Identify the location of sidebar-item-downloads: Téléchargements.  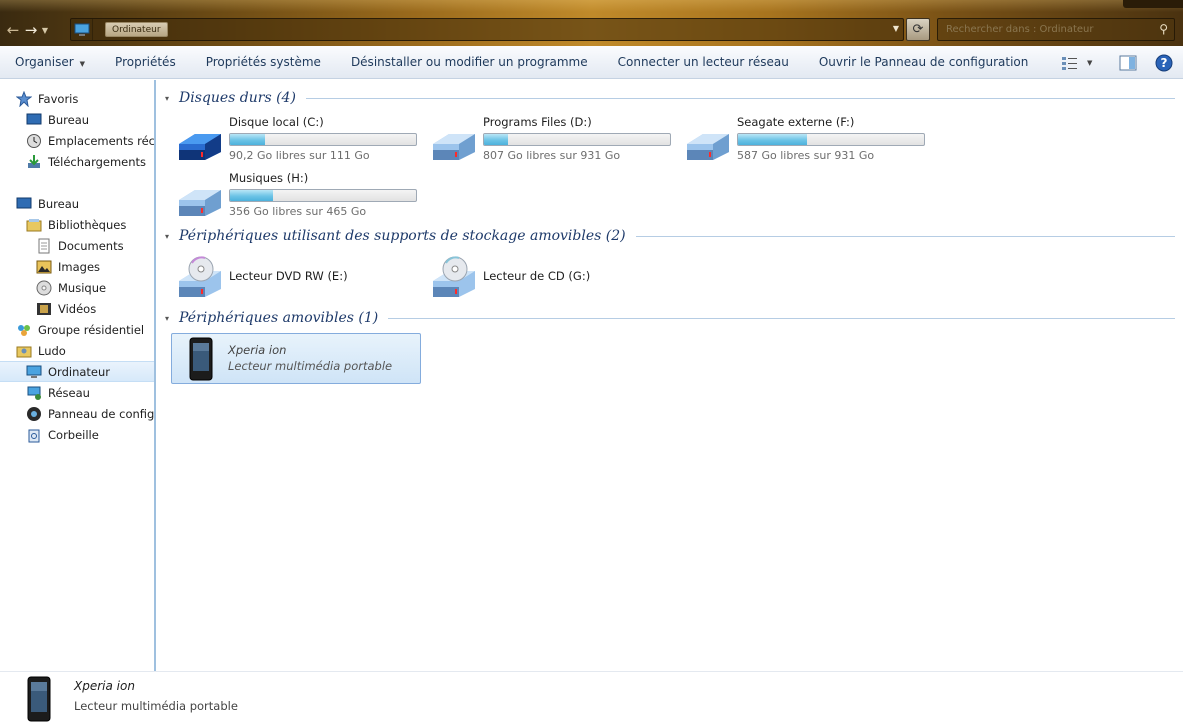
(86, 162).